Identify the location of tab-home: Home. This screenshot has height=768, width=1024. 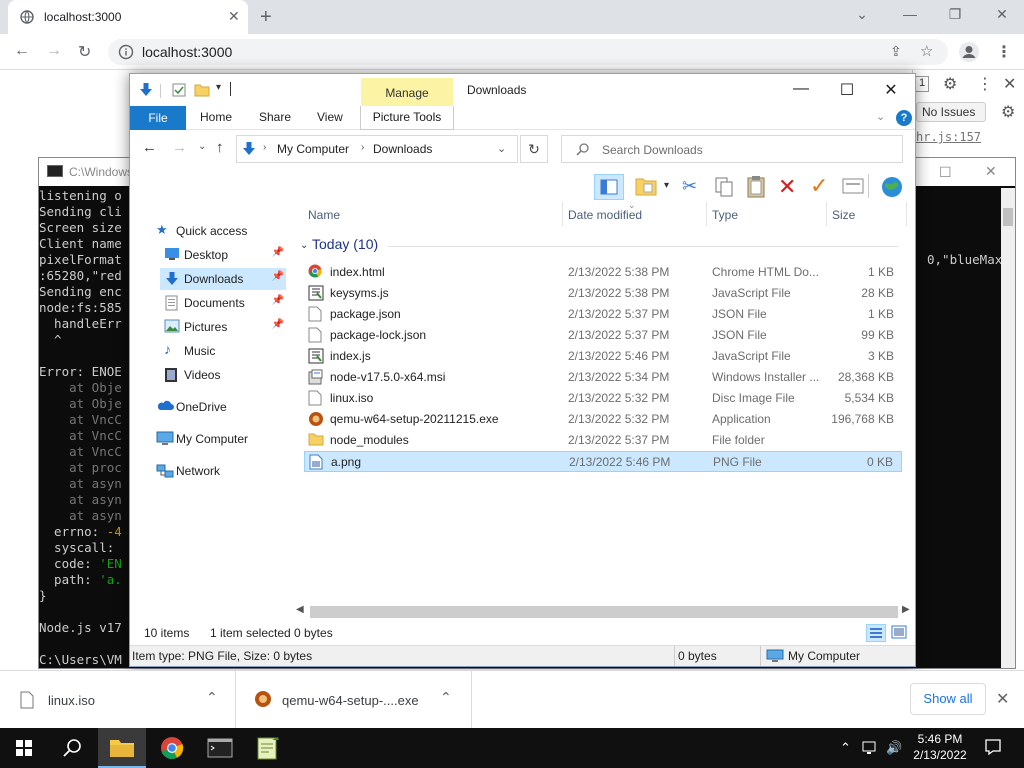
(216, 117).